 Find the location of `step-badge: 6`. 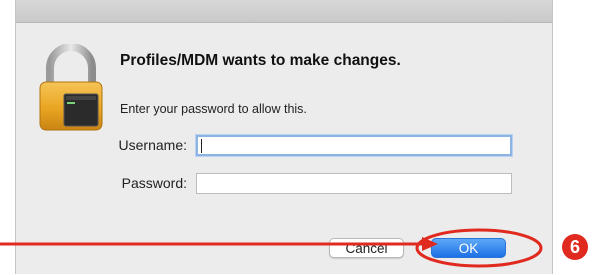

step-badge: 6 is located at coordinates (575, 247).